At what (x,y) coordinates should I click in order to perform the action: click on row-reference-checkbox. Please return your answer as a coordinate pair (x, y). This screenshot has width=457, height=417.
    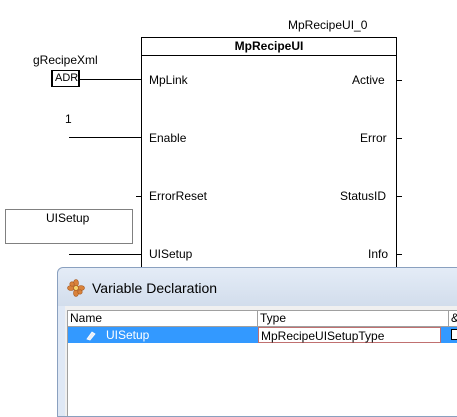
    Looking at the image, I should click on (454, 334).